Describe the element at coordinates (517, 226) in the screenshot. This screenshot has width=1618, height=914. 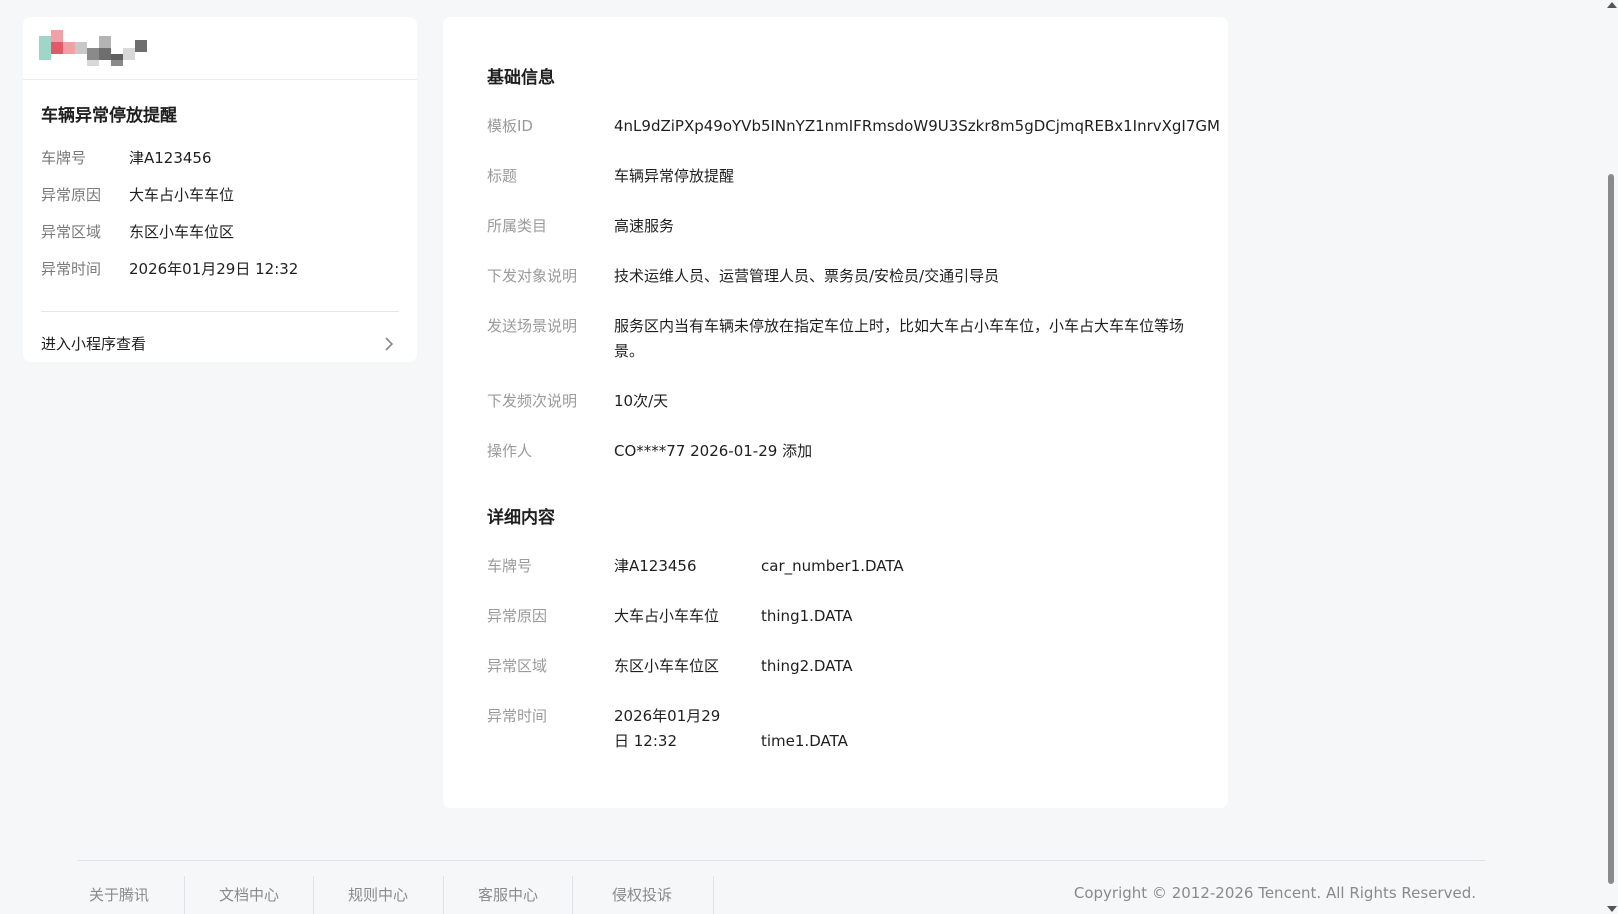
I see `row-label: 所属类目` at that location.